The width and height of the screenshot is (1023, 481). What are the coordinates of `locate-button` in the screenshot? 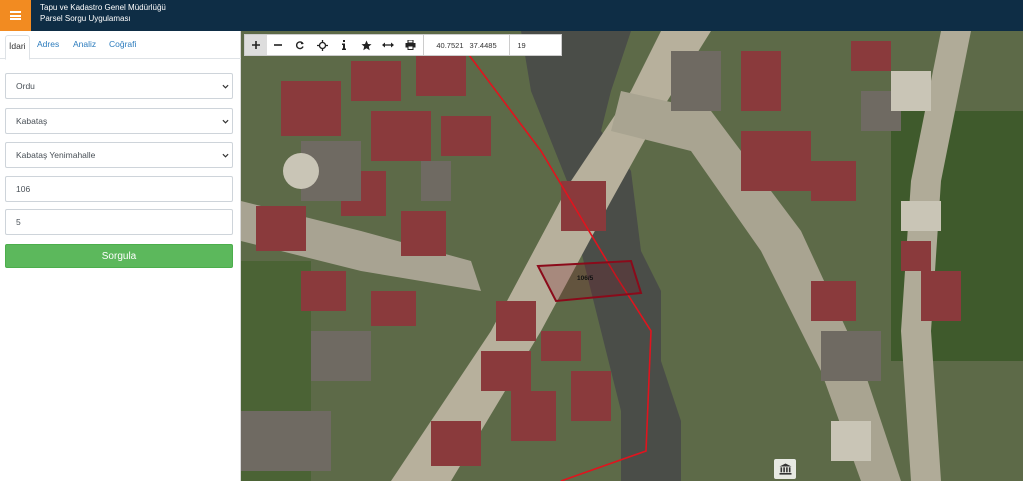 It's located at (322, 45).